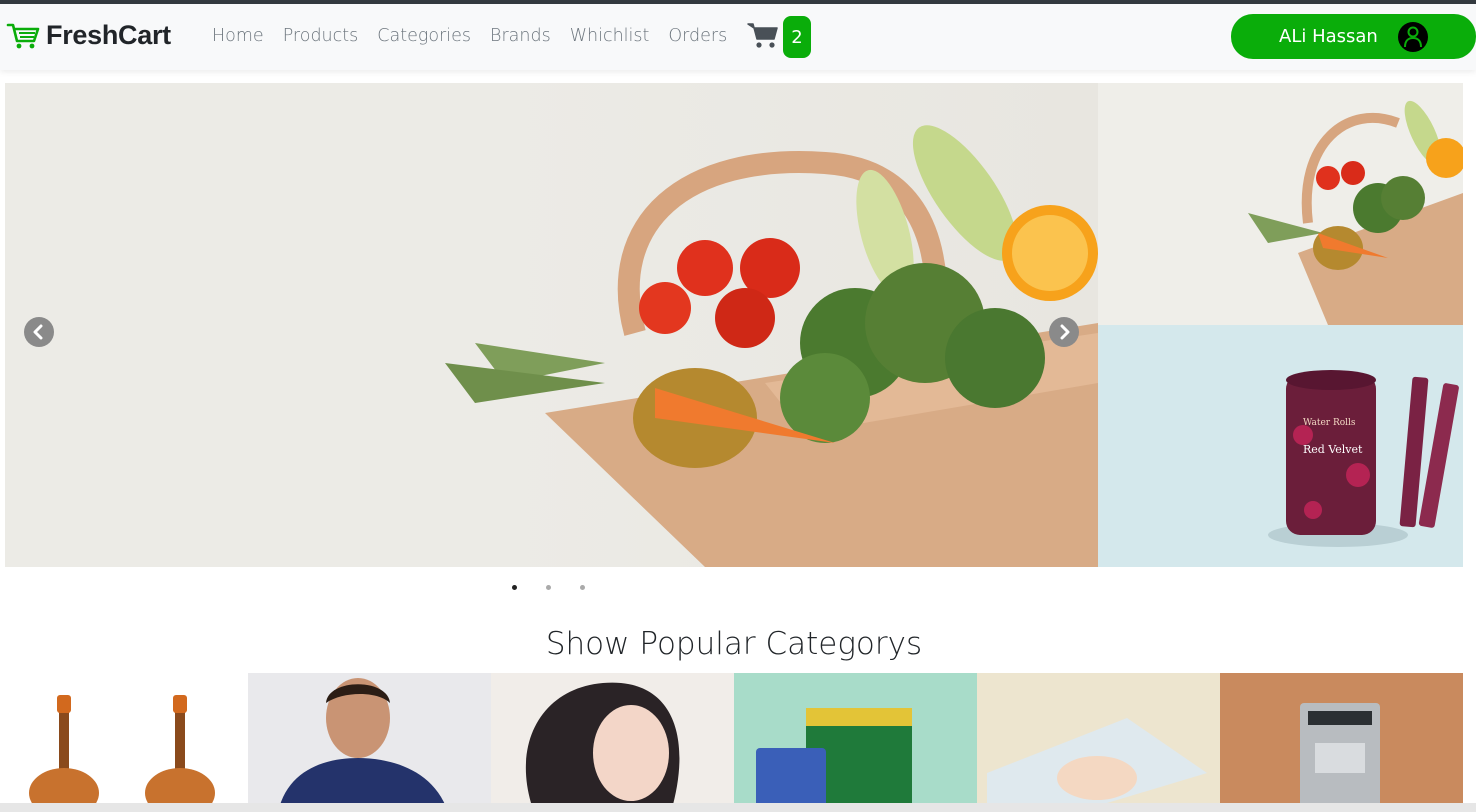 The height and width of the screenshot is (812, 1476). I want to click on category-card-women-fashion, so click(612, 742).